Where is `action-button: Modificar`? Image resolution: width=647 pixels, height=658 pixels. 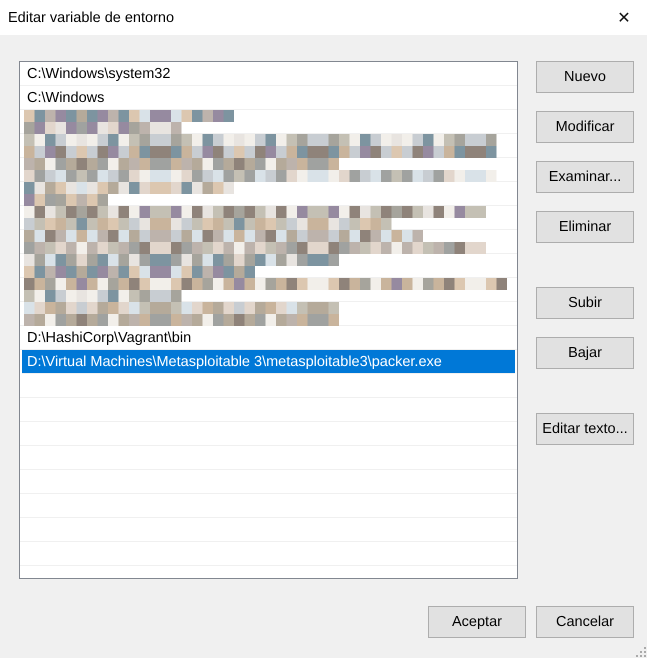
action-button: Modificar is located at coordinates (585, 127).